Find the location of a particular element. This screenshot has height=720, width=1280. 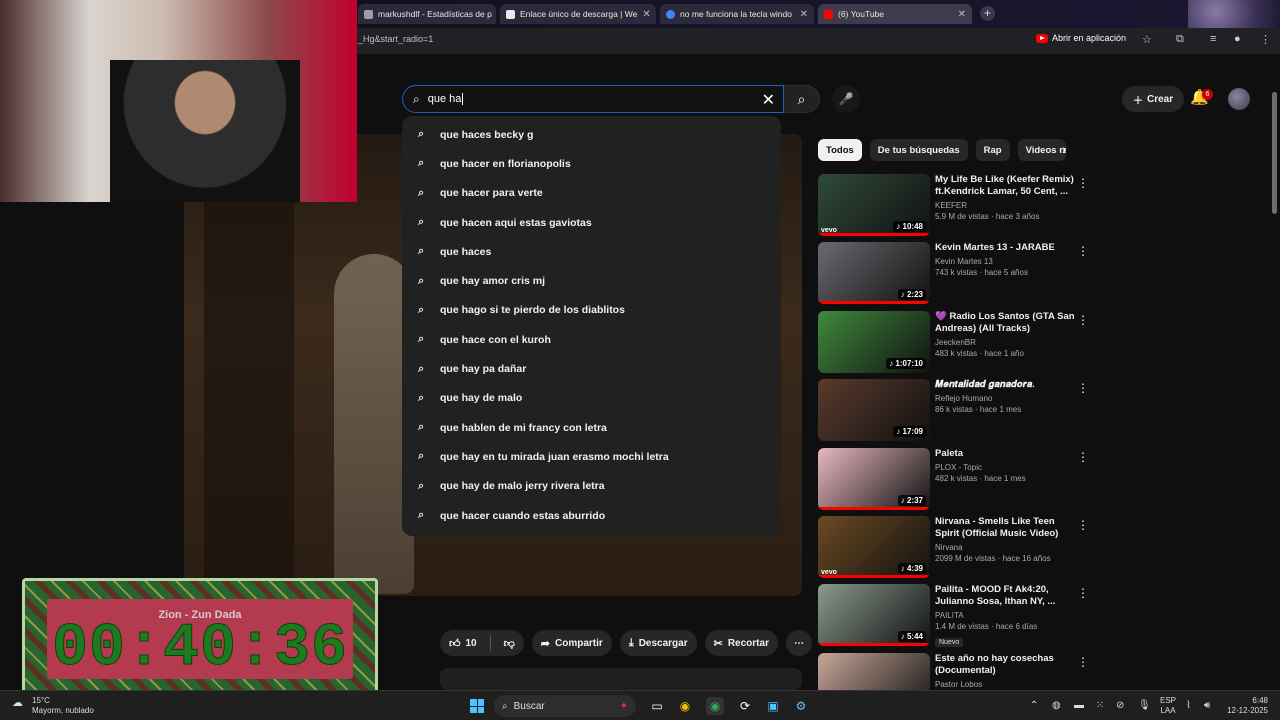

menu-icon: ⋮ is located at coordinates (1265, 39).